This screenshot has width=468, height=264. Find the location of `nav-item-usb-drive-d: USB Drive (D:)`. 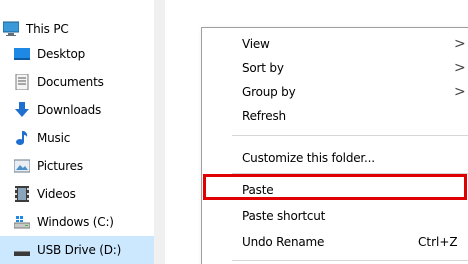

nav-item-usb-drive-d: USB Drive (D:) is located at coordinates (77, 250).